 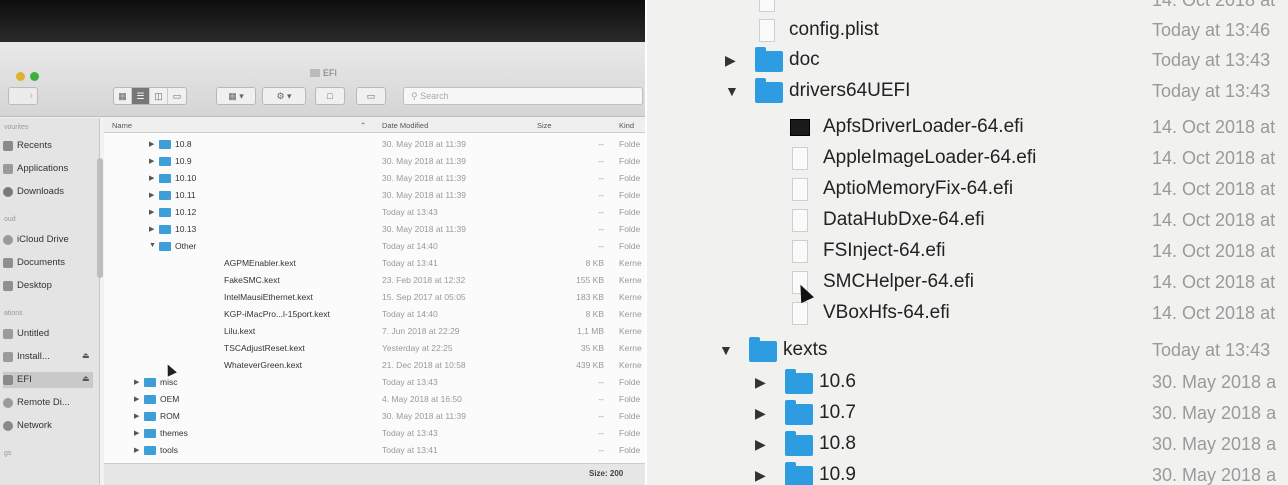 What do you see at coordinates (967, 31) in the screenshot?
I see `list-item: config.plist Today at 13:46` at bounding box center [967, 31].